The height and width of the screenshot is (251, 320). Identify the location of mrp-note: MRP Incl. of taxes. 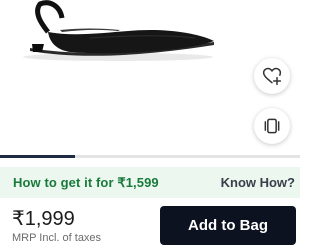
(57, 238).